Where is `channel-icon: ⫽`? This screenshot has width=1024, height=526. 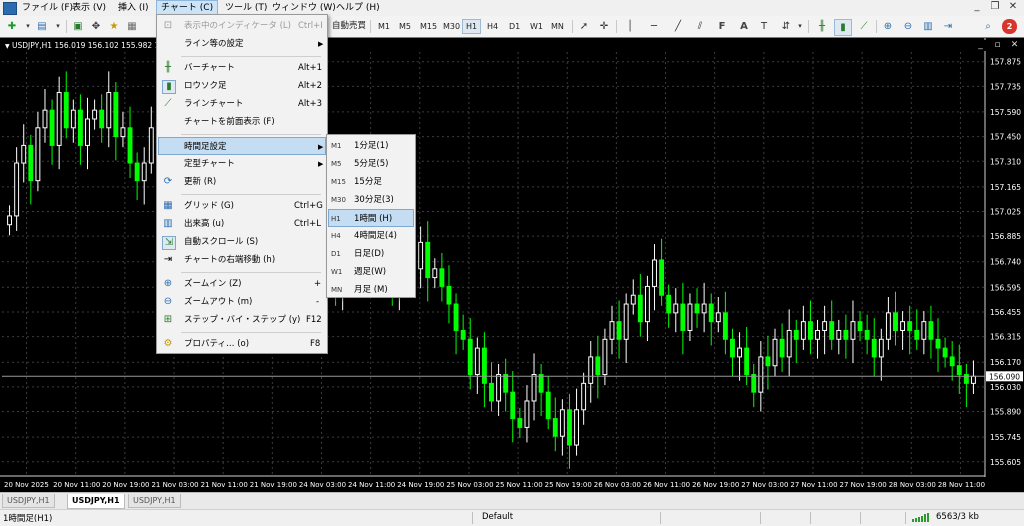 channel-icon: ⫽ is located at coordinates (700, 26).